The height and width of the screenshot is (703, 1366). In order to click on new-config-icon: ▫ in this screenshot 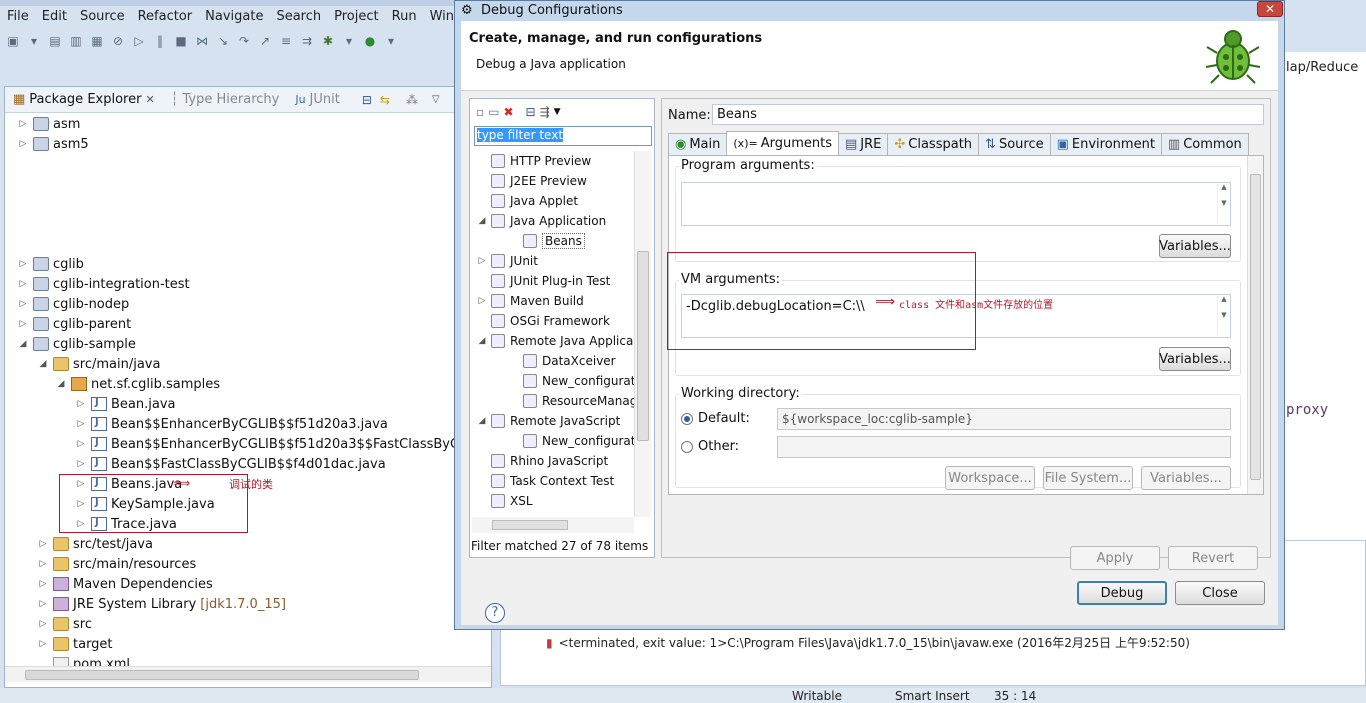, I will do `click(480, 112)`.